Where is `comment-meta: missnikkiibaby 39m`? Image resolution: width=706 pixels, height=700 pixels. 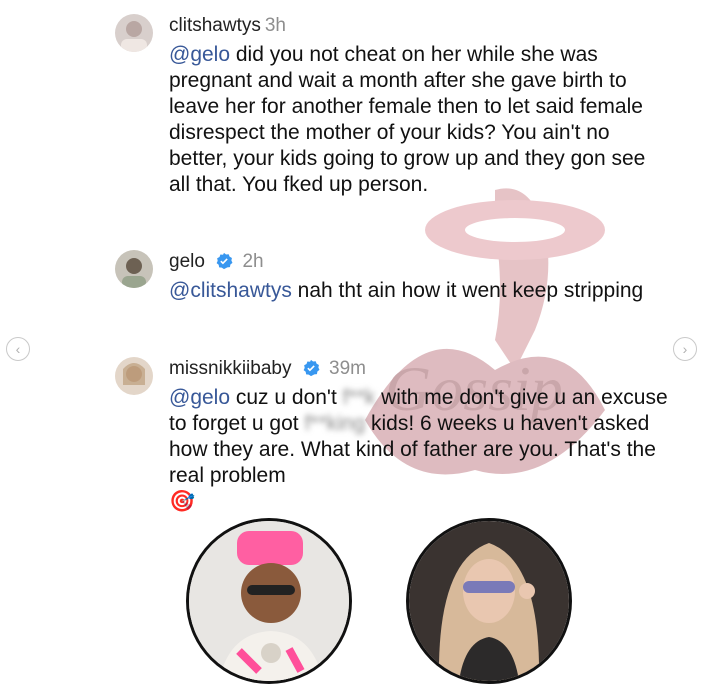 comment-meta: missnikkiibaby 39m is located at coordinates (267, 369).